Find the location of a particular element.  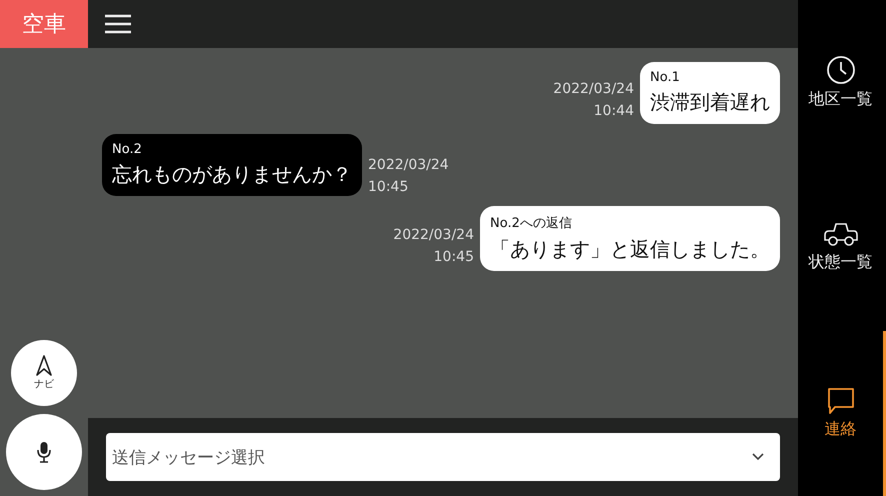

sidebar-tab: 地区一覧 is located at coordinates (842, 83).